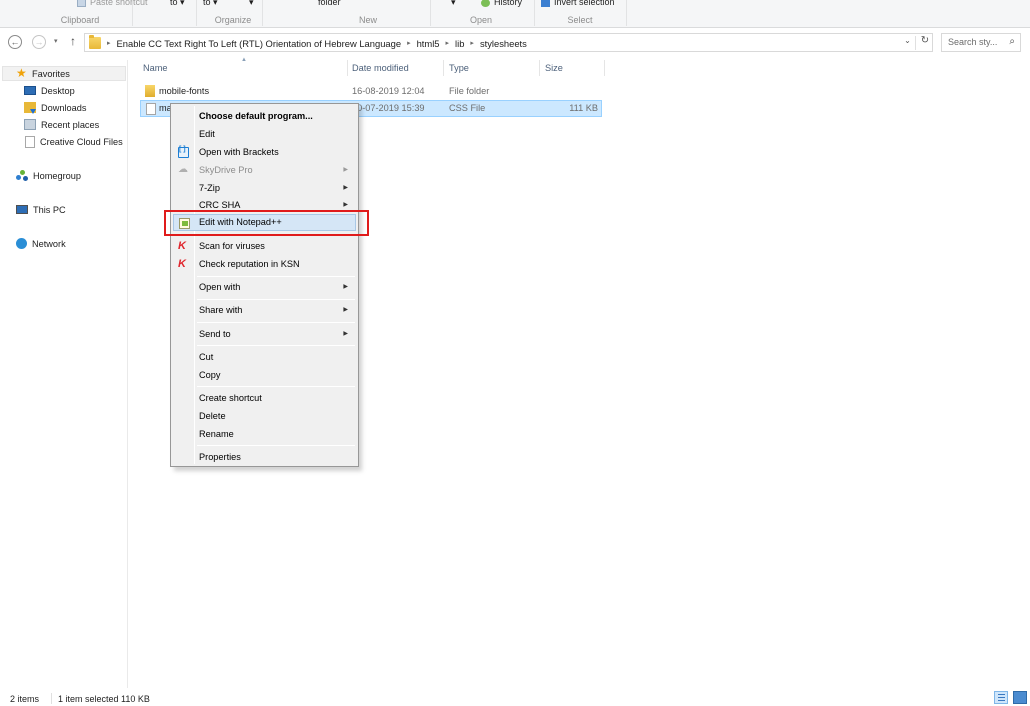 The image size is (1030, 706). I want to click on nav-creative-cloud-files: Creative Cloud Files, so click(74, 141).